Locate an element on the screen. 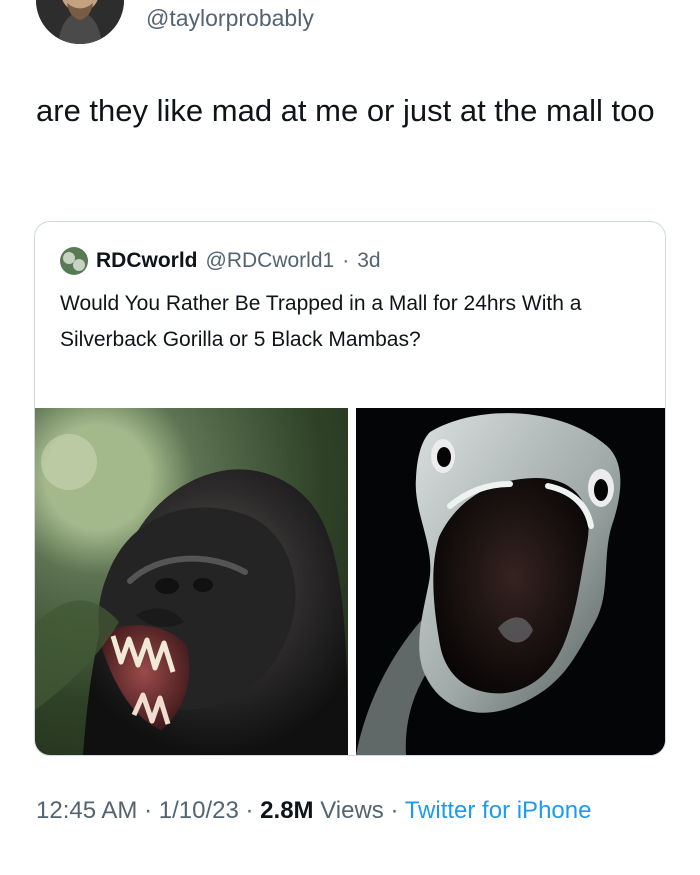  views-label: Views is located at coordinates (352, 810).